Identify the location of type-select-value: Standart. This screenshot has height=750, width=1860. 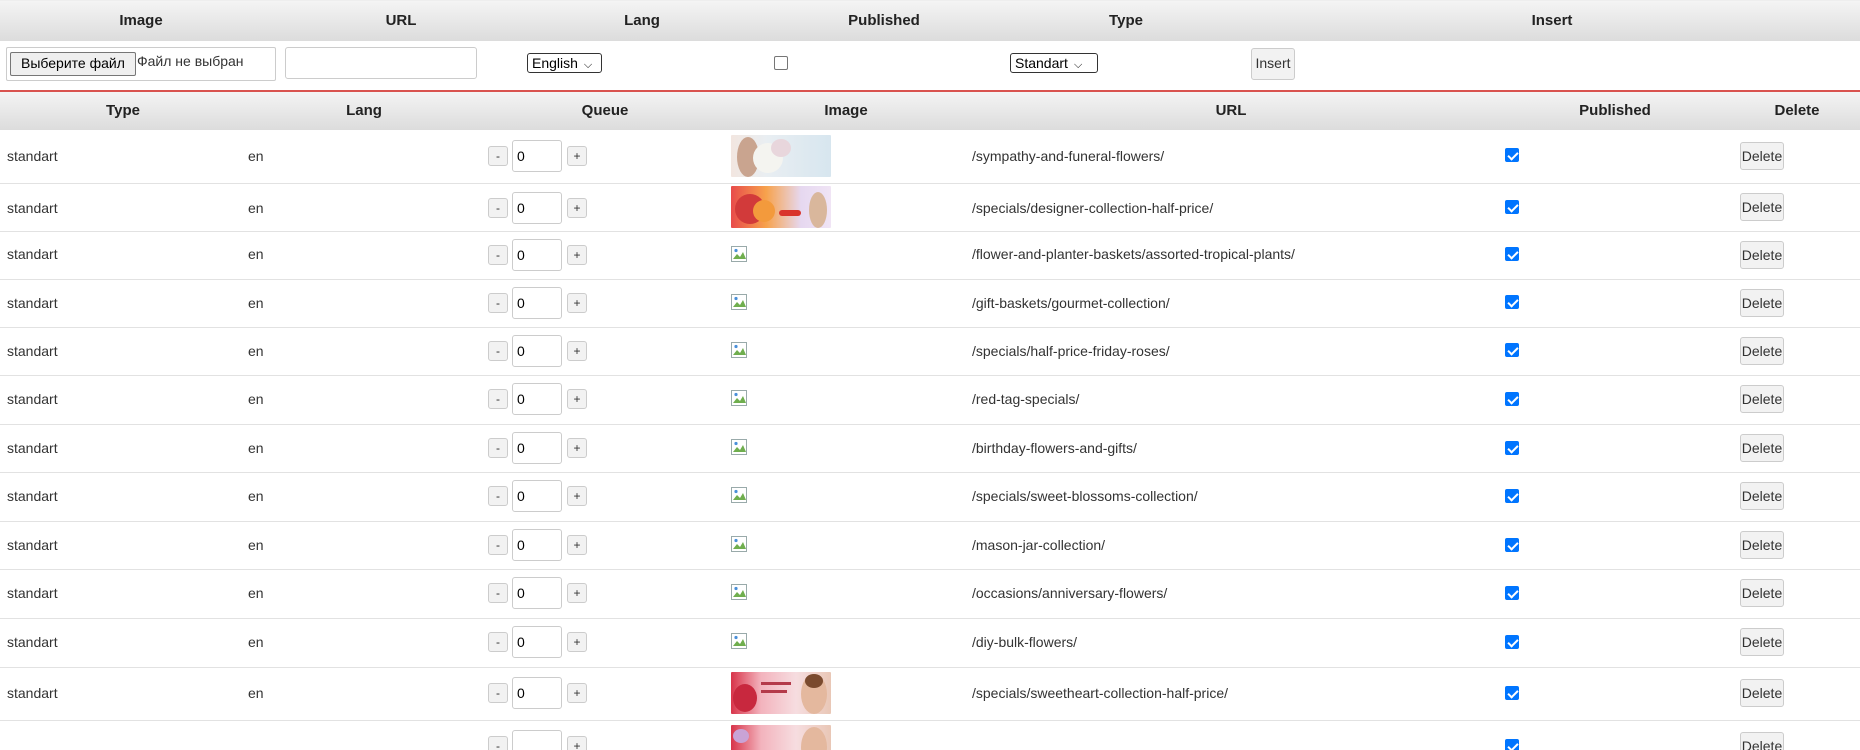
(1041, 63).